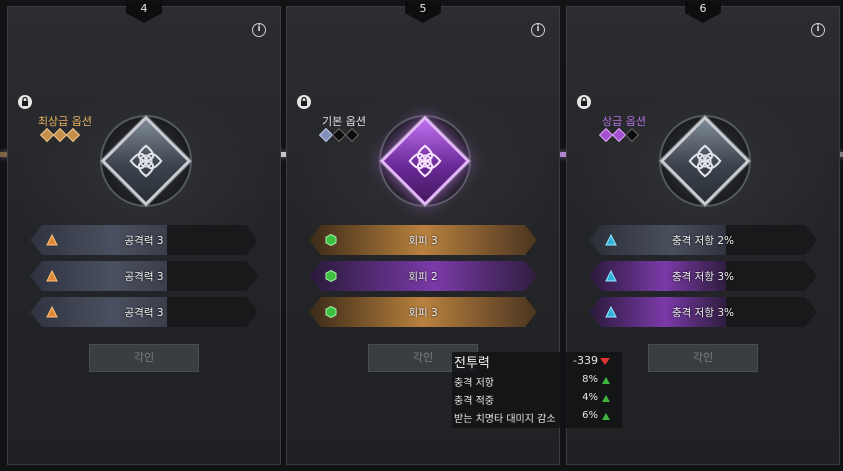  Describe the element at coordinates (472, 363) in the screenshot. I see `stat-label: 전투력` at that location.